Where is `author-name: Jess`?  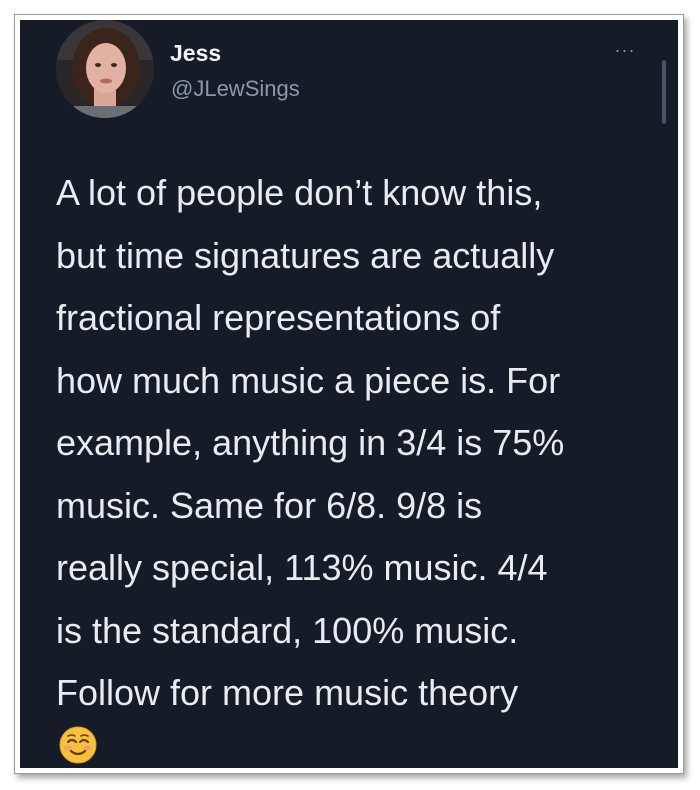
author-name: Jess is located at coordinates (195, 53).